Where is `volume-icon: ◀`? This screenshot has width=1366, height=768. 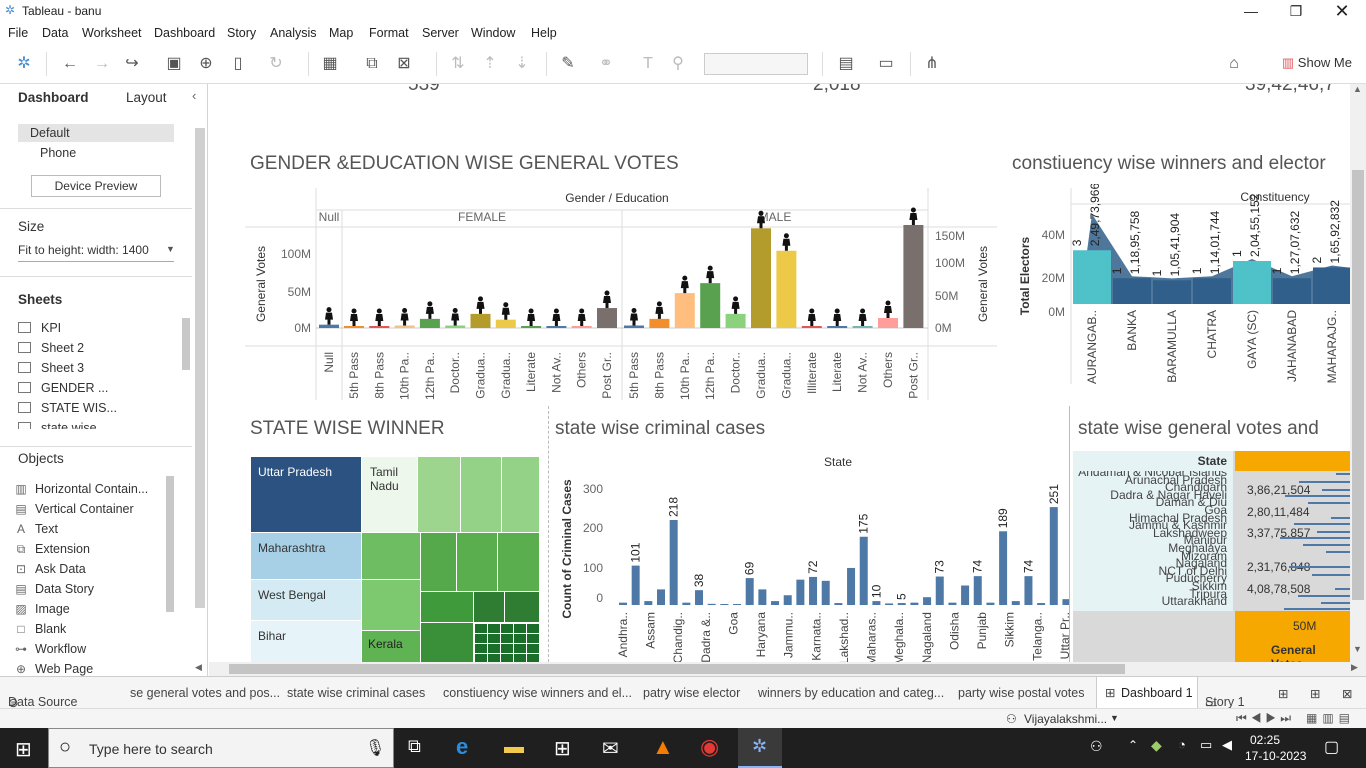 volume-icon: ◀ is located at coordinates (1227, 745).